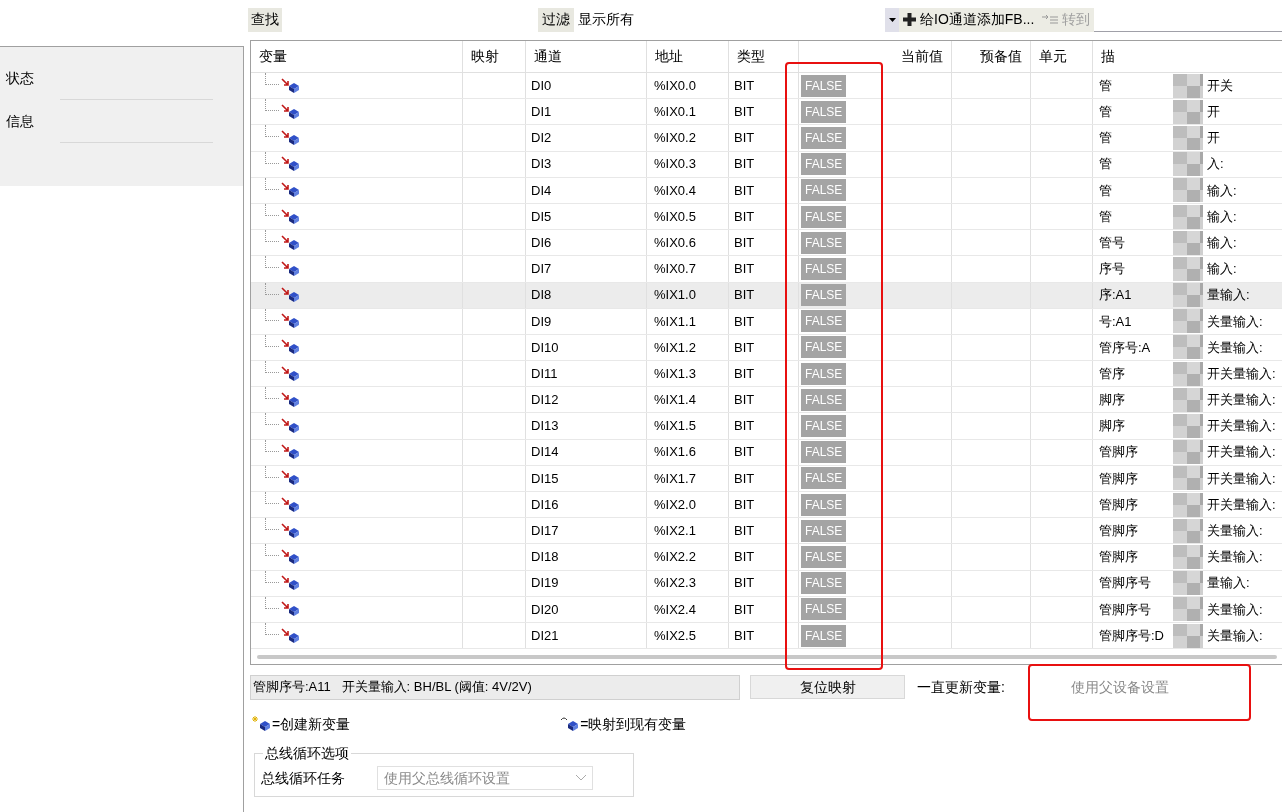  Describe the element at coordinates (569, 724) in the screenshot. I see `map-variable-icon` at that location.